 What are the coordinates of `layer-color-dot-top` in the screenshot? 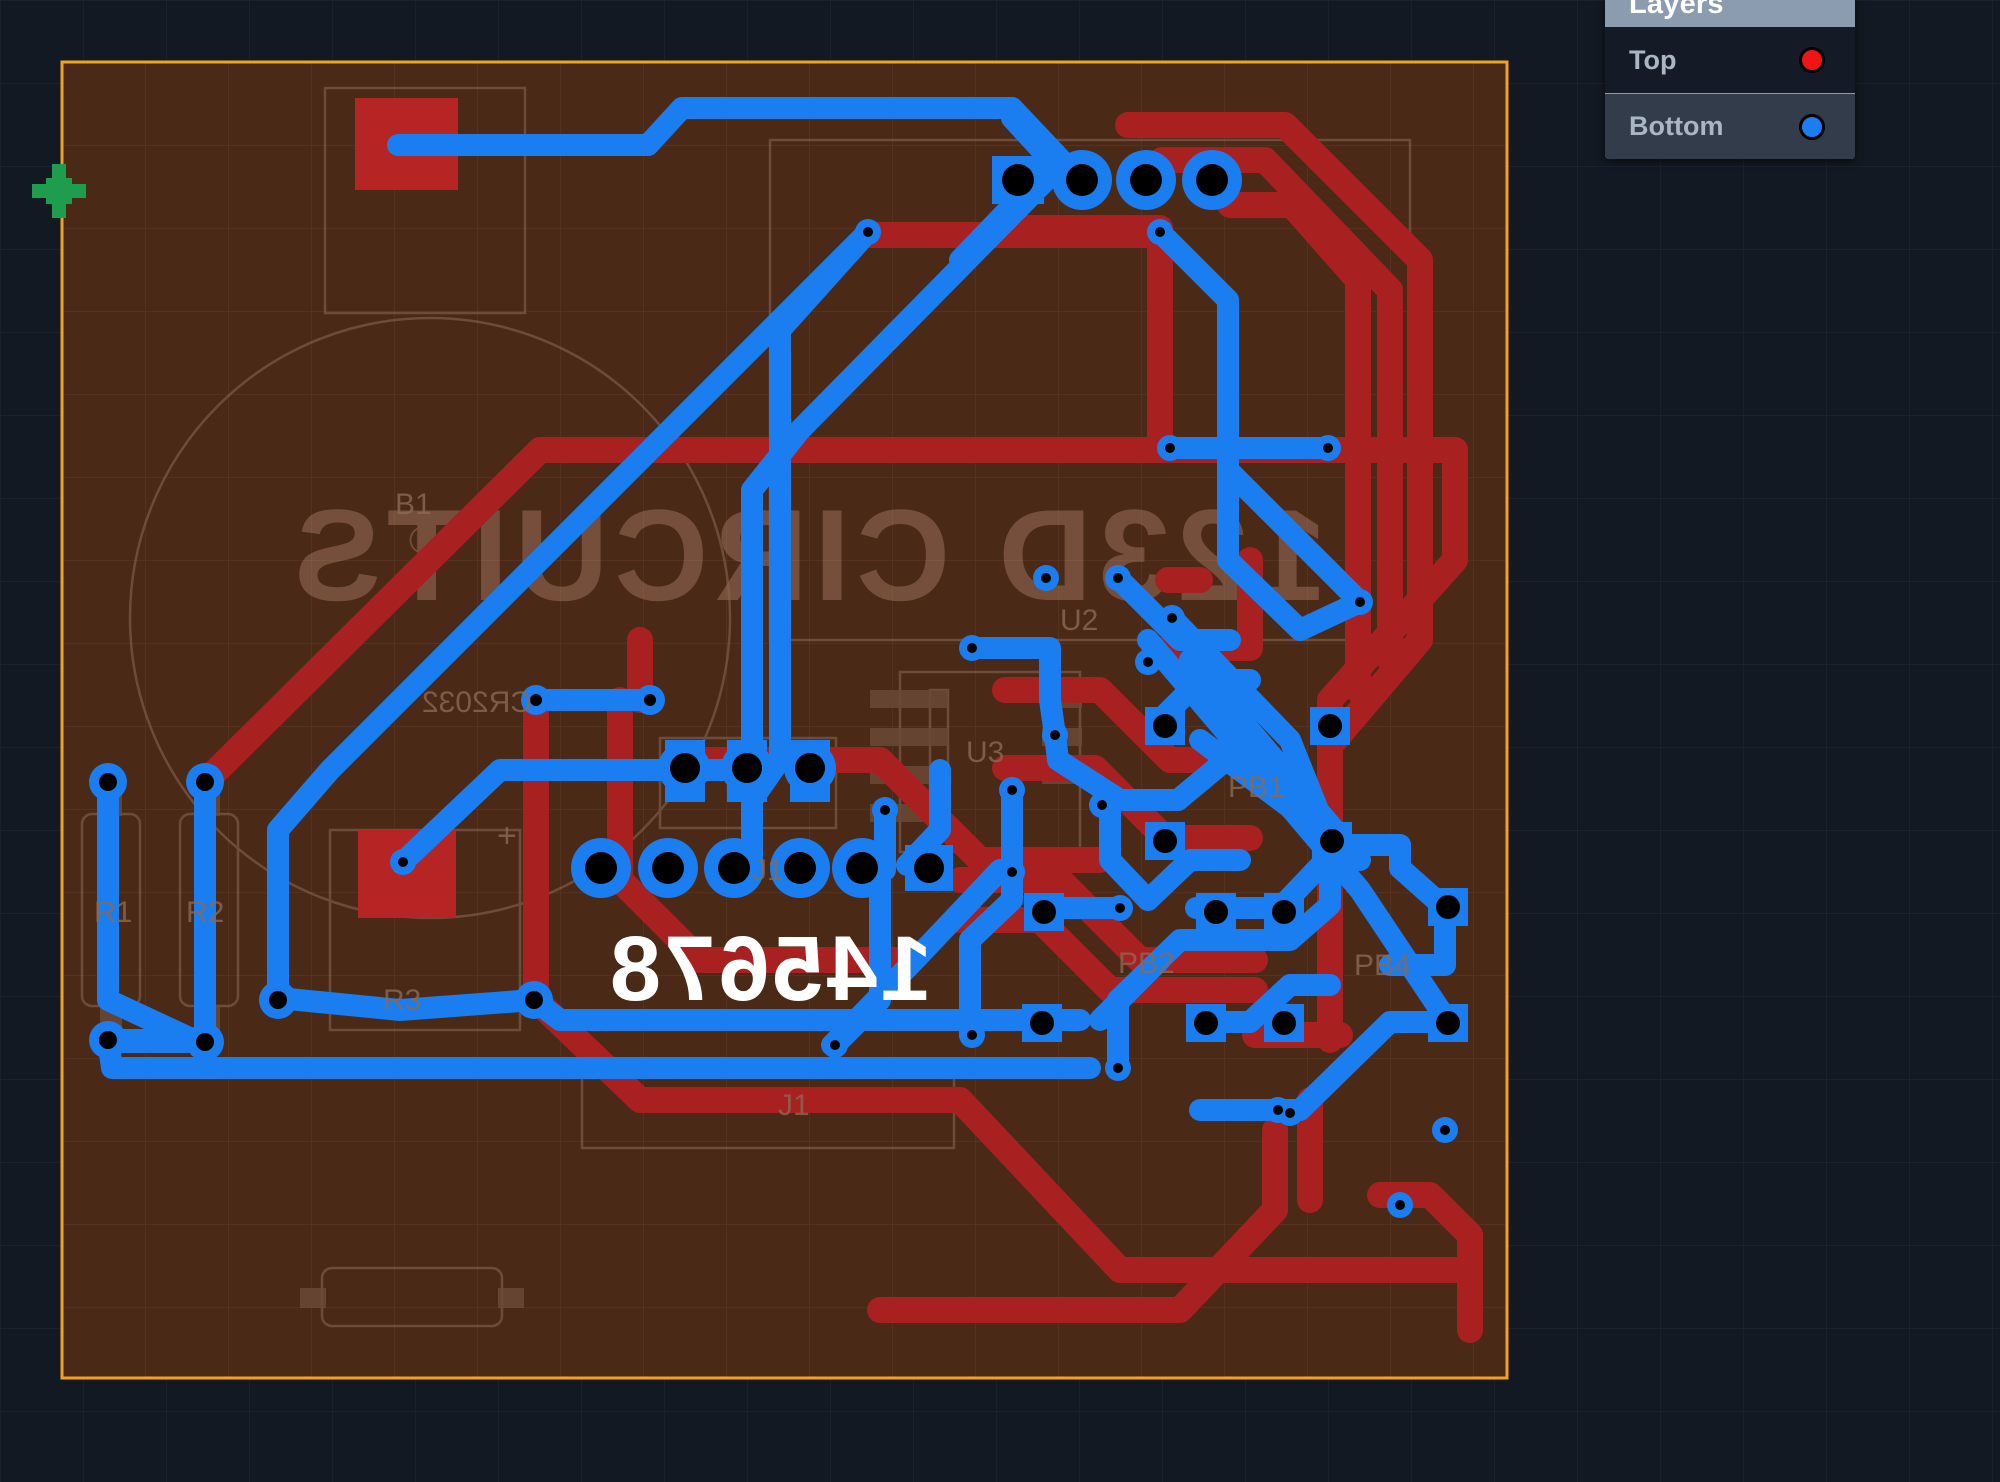 It's located at (1812, 60).